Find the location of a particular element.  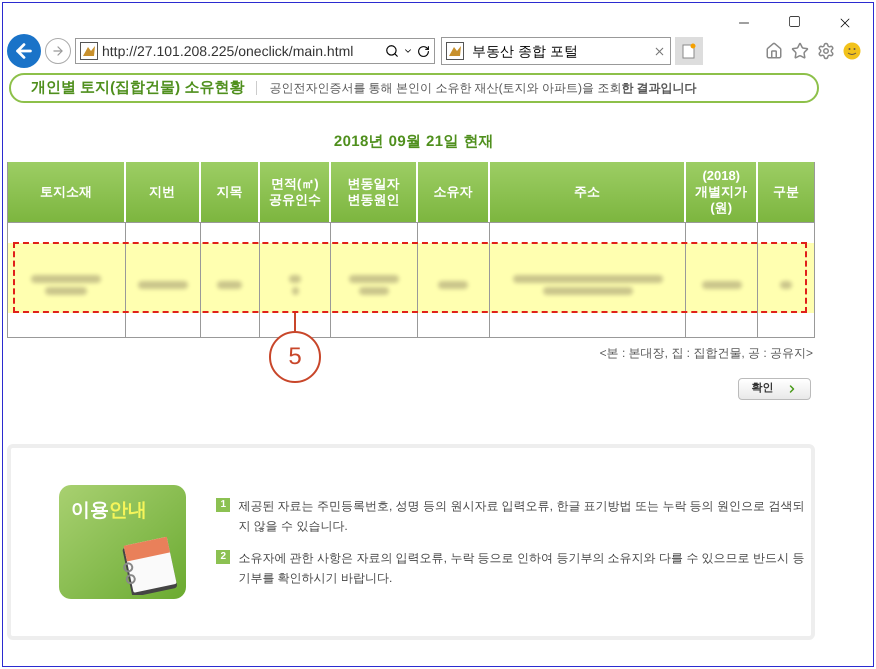

column-header: (2018) 개별지가 (원) is located at coordinates (722, 192).